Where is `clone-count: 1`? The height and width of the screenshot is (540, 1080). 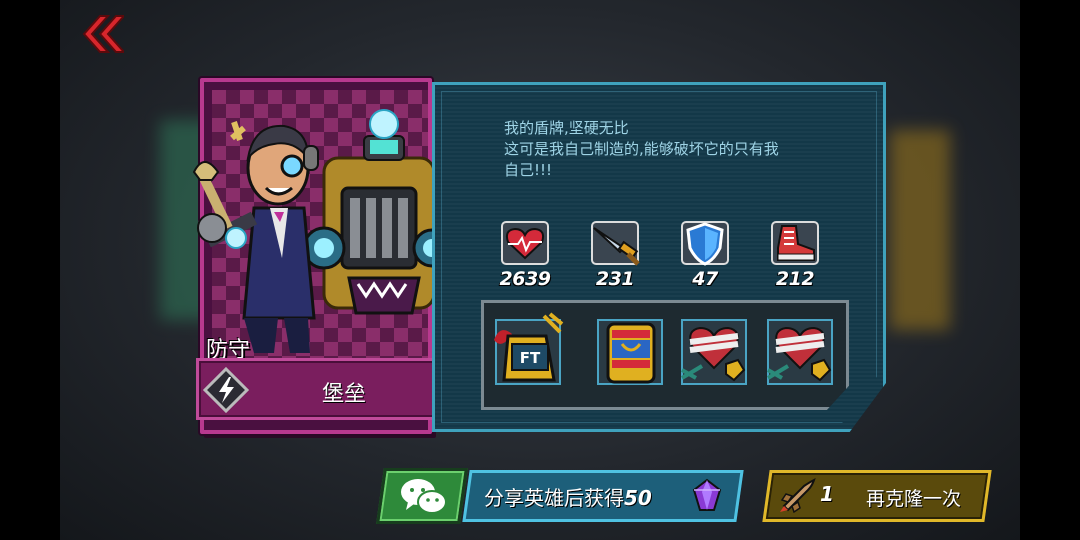 clone-count: 1 is located at coordinates (827, 494).